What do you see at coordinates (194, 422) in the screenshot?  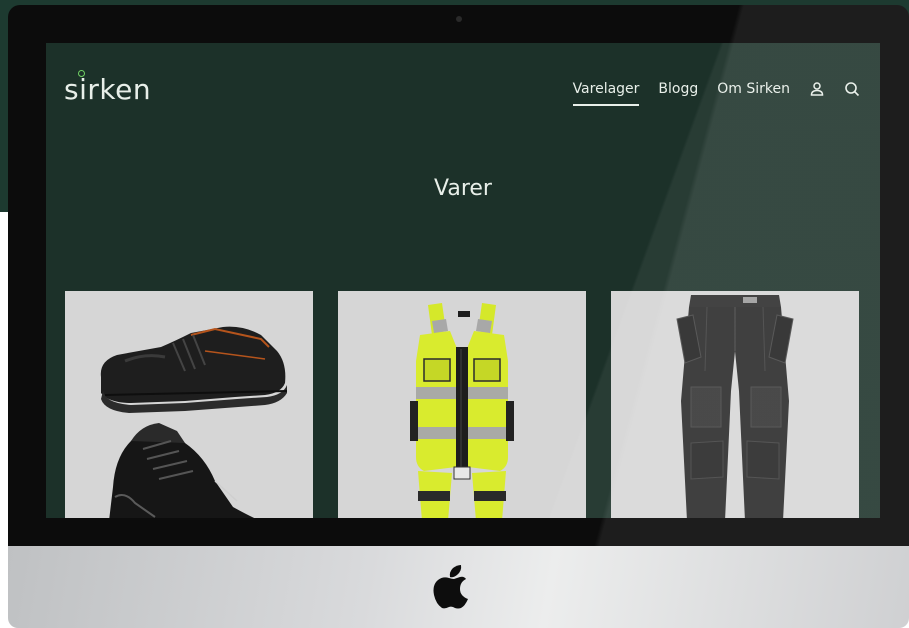 I see `safety-shoes-image` at bounding box center [194, 422].